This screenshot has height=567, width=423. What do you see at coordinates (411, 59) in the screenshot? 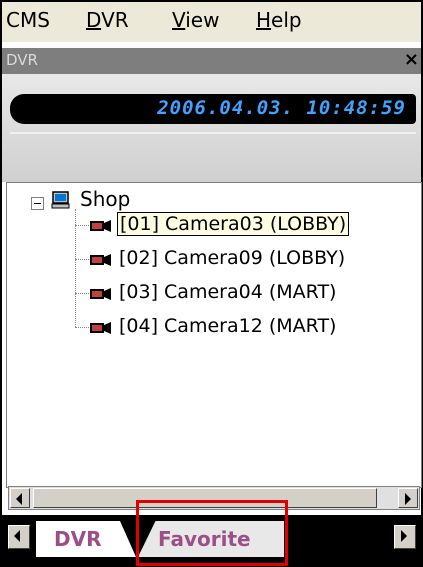
I see `close-icon: ×` at bounding box center [411, 59].